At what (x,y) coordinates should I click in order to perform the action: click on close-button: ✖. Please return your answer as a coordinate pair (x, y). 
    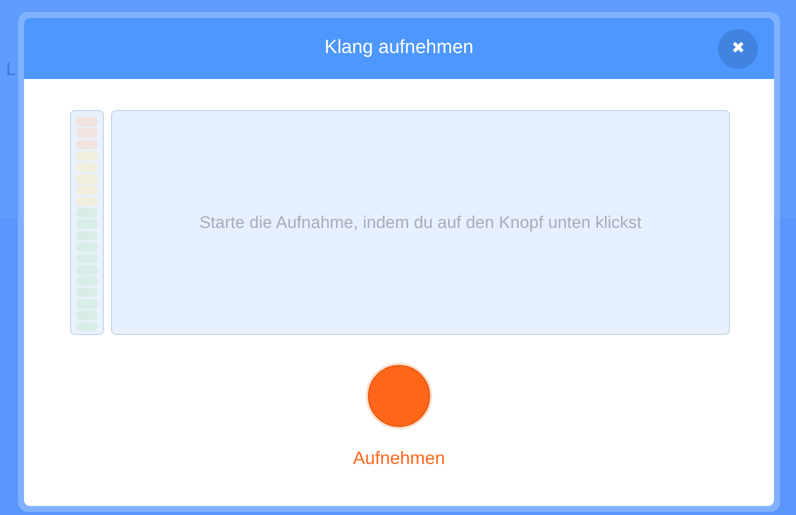
    Looking at the image, I should click on (738, 49).